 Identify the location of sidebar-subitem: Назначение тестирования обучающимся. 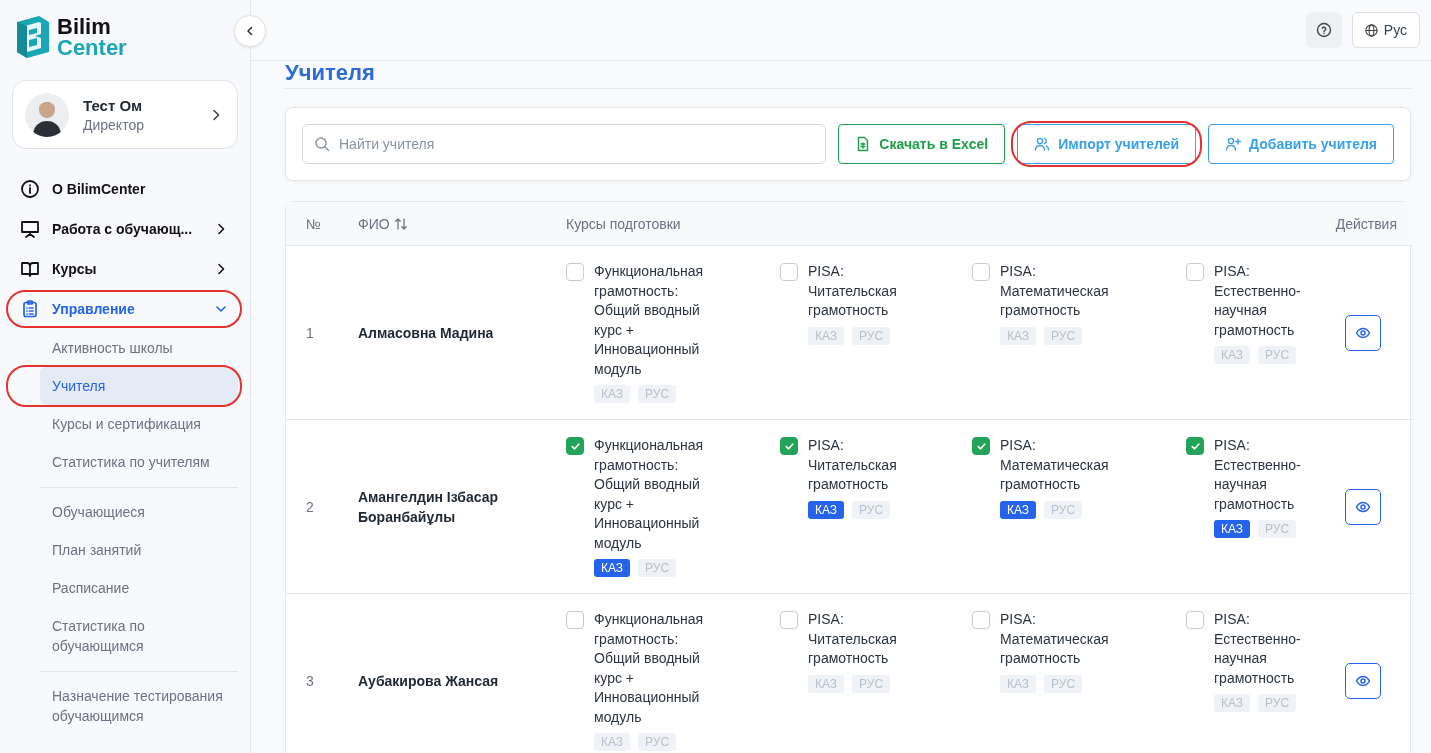
(139, 703).